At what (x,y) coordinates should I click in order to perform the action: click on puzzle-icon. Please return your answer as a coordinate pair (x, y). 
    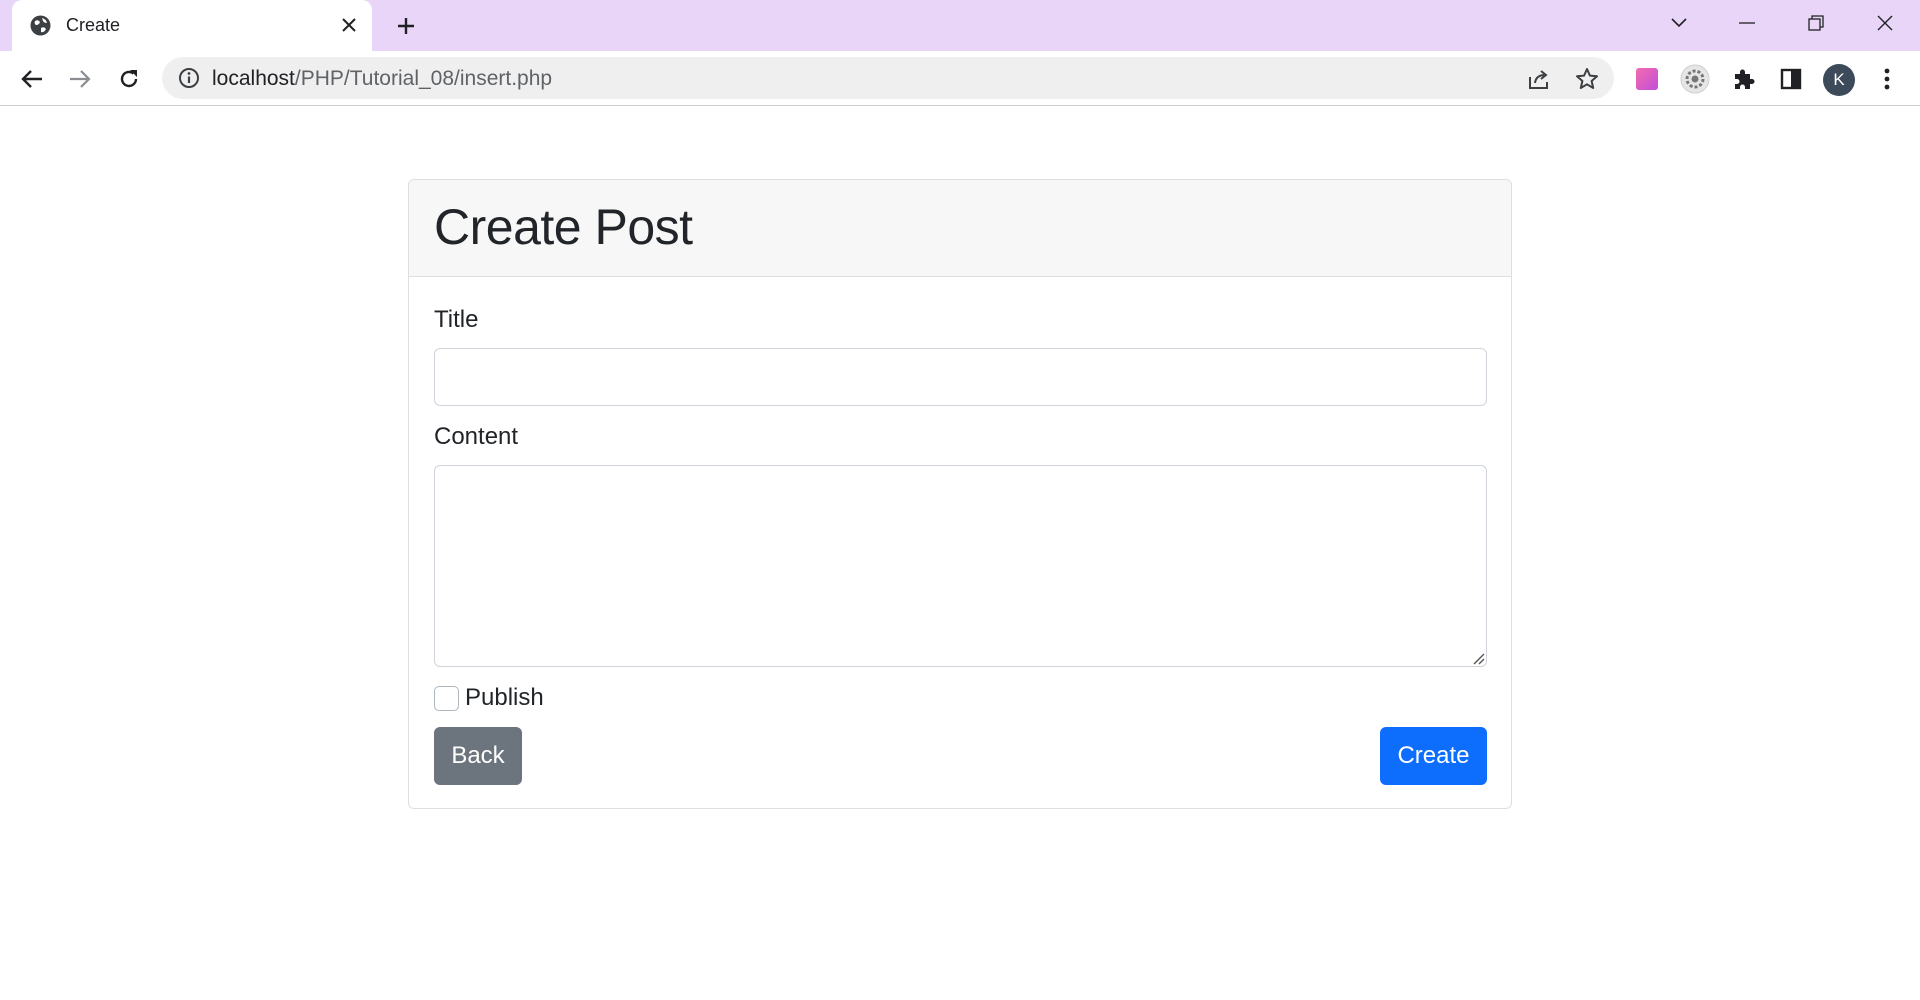
    Looking at the image, I should click on (1743, 79).